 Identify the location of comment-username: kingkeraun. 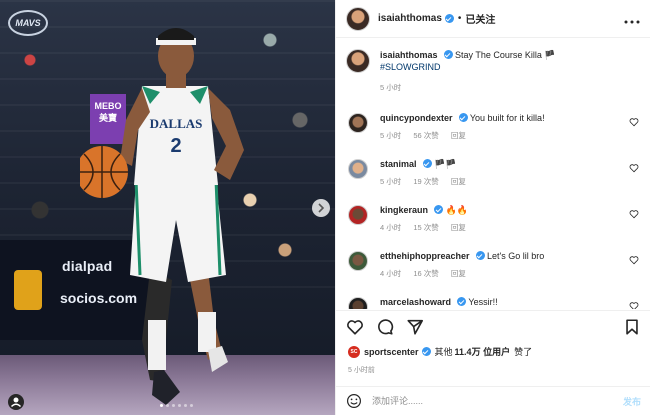
(404, 210).